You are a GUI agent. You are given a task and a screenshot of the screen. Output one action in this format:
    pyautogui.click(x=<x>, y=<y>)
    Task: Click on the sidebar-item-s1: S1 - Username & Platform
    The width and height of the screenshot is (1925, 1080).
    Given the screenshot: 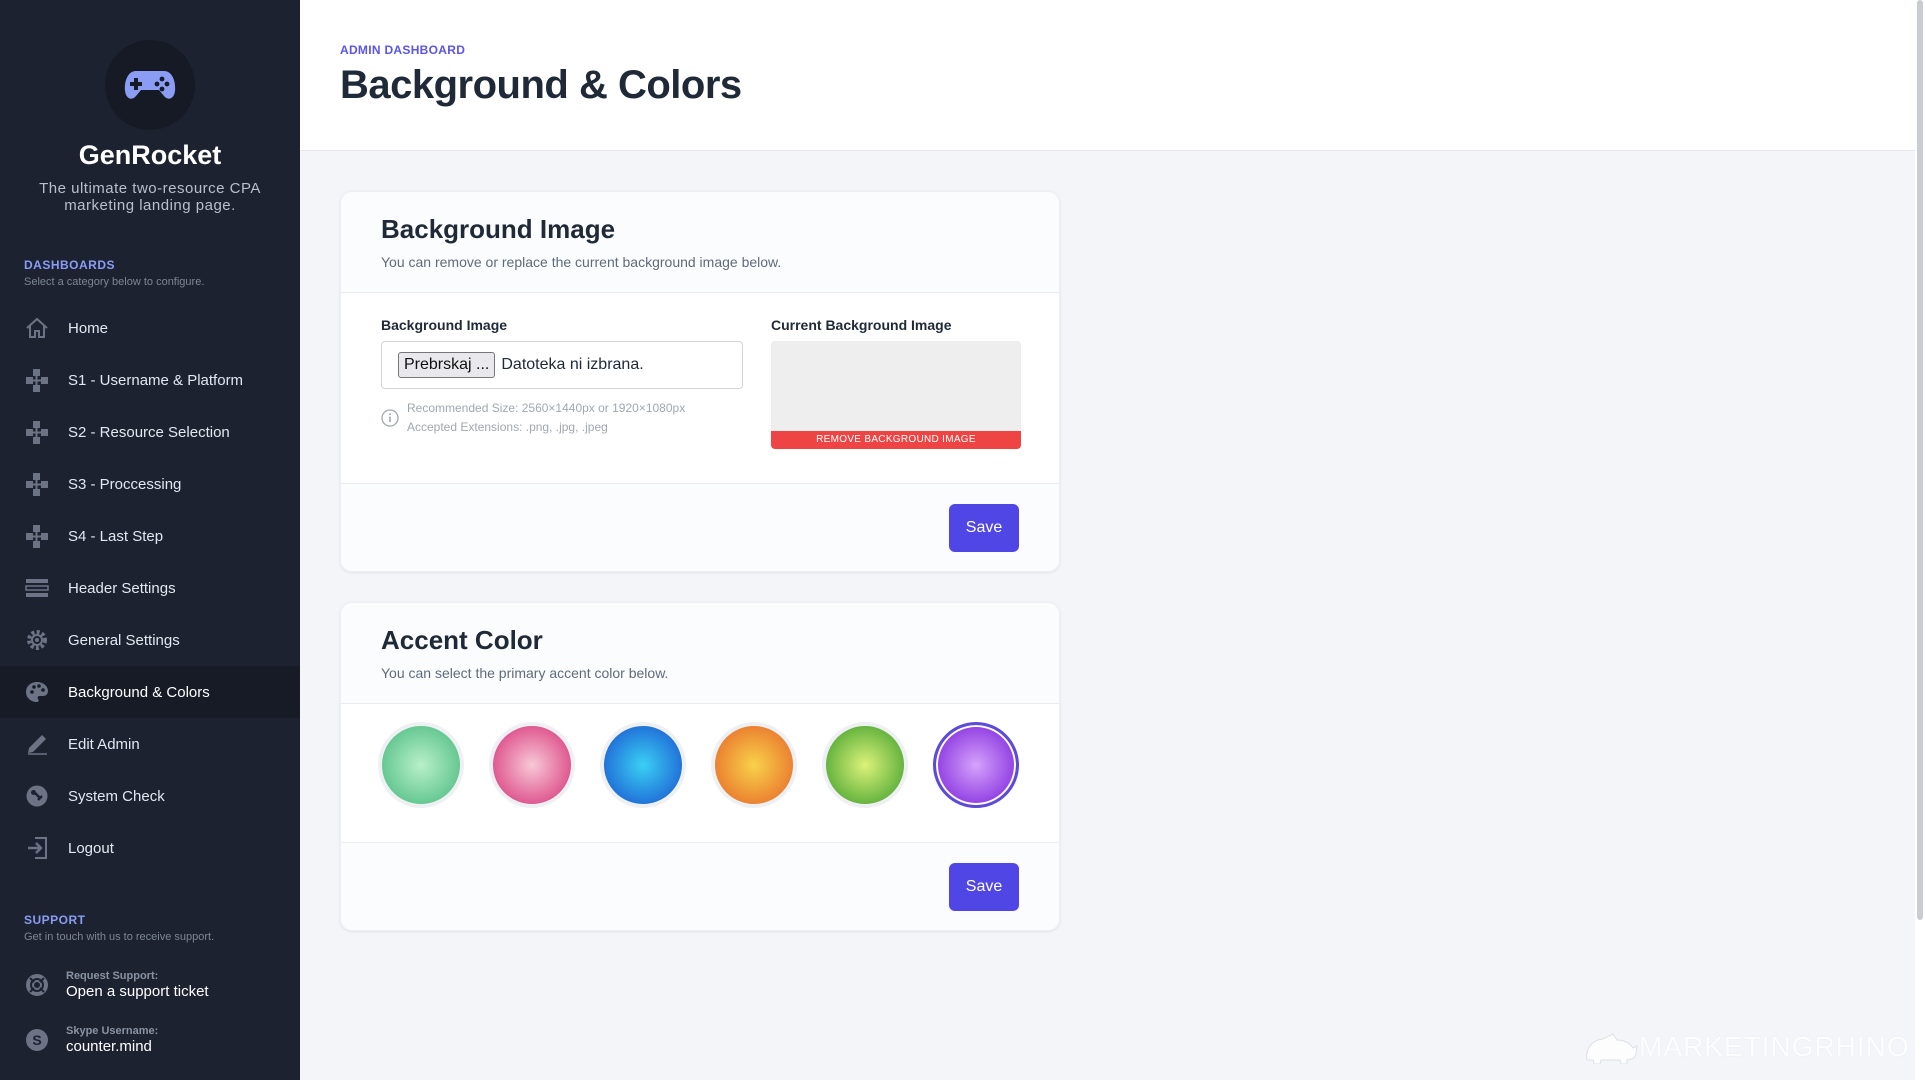 What is the action you would take?
    pyautogui.click(x=150, y=380)
    